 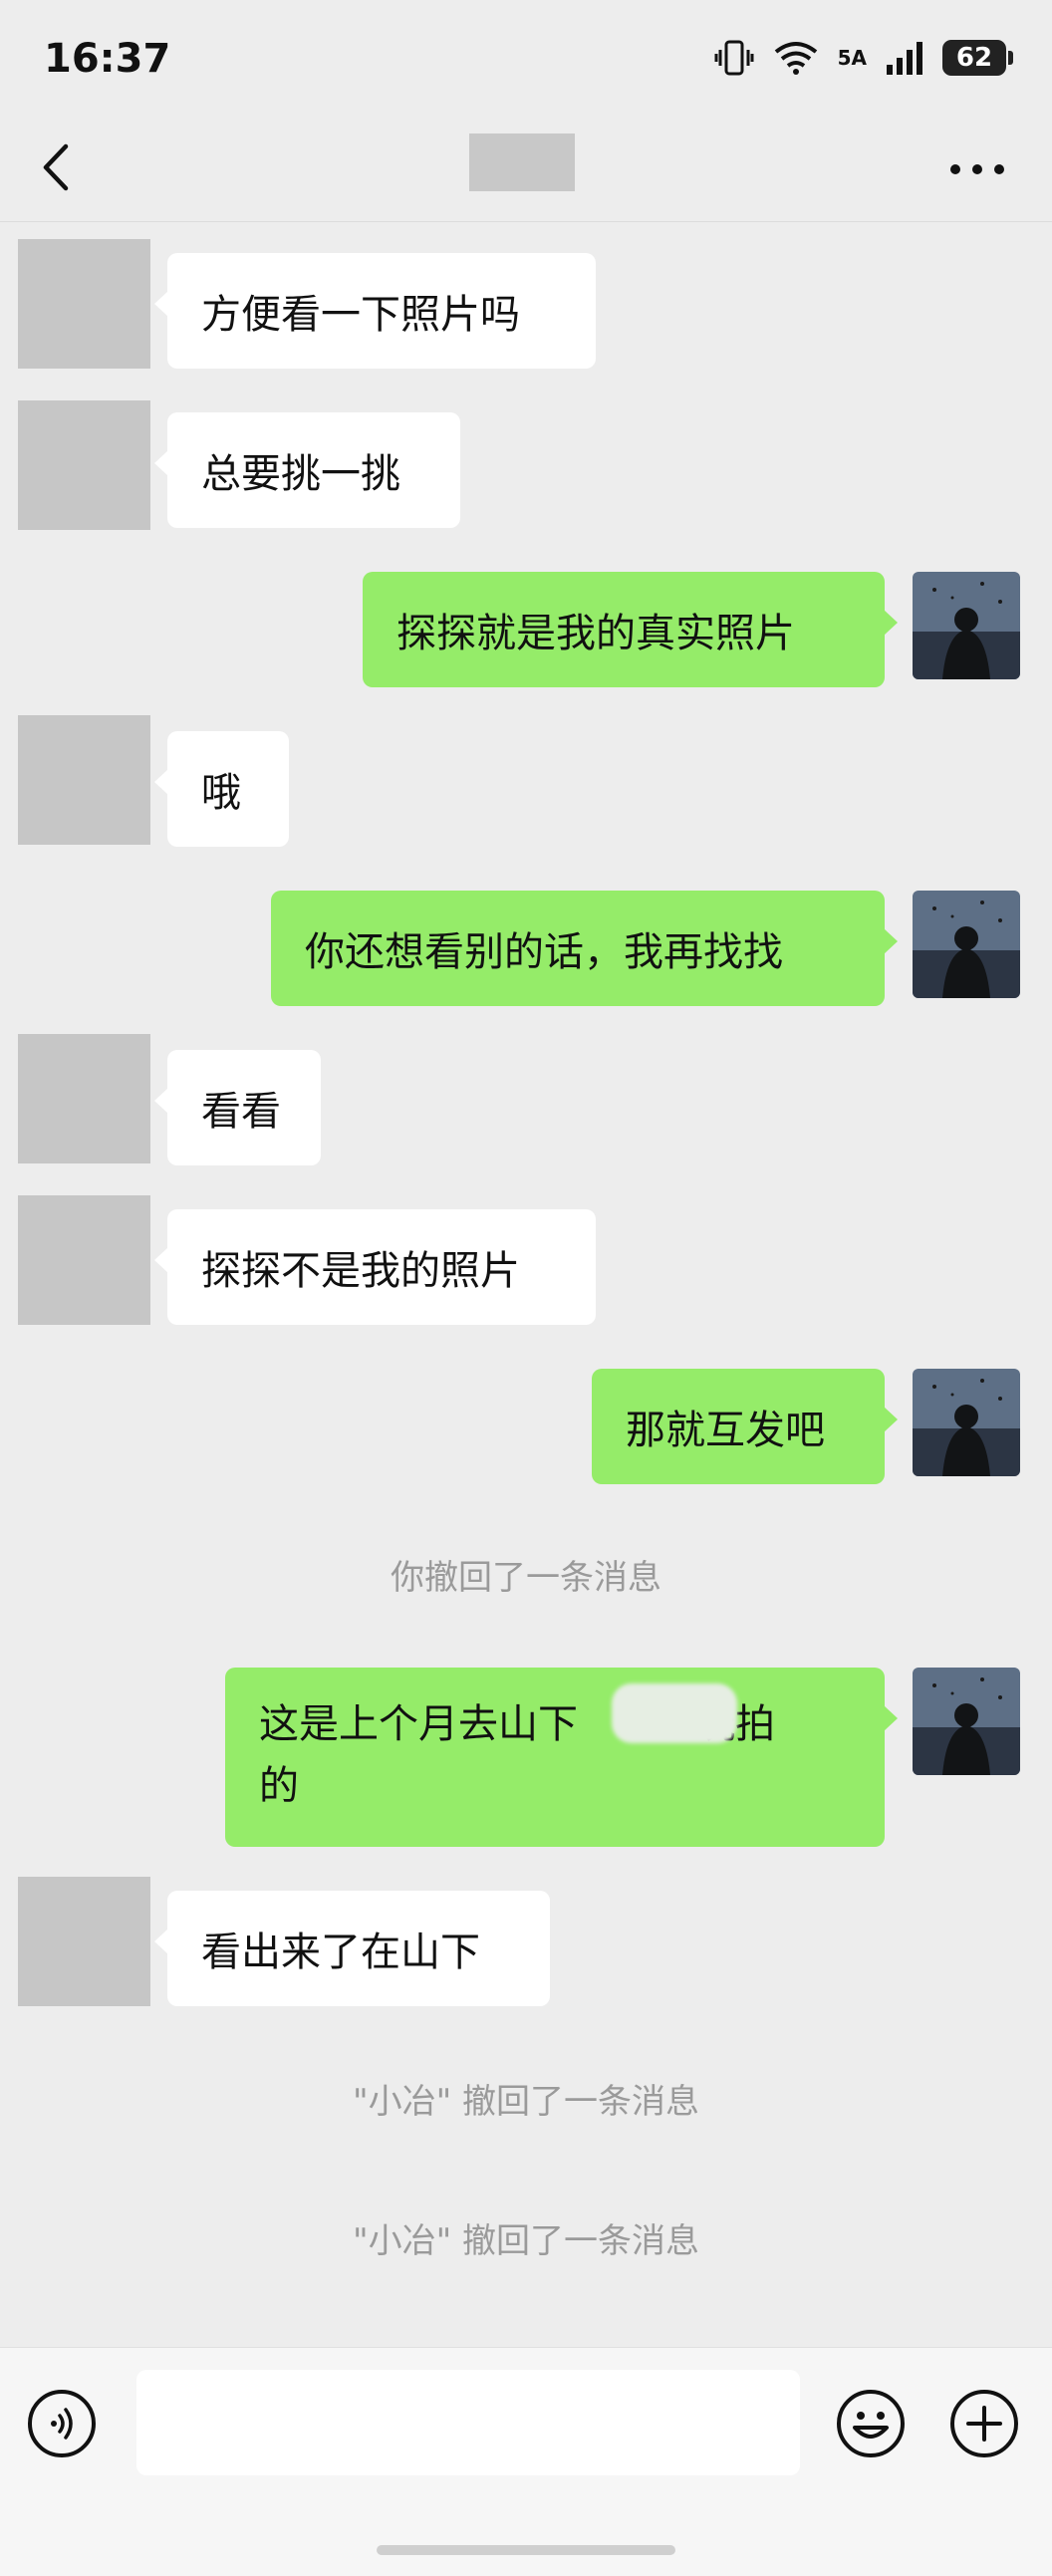 What do you see at coordinates (522, 162) in the screenshot?
I see `contact-name` at bounding box center [522, 162].